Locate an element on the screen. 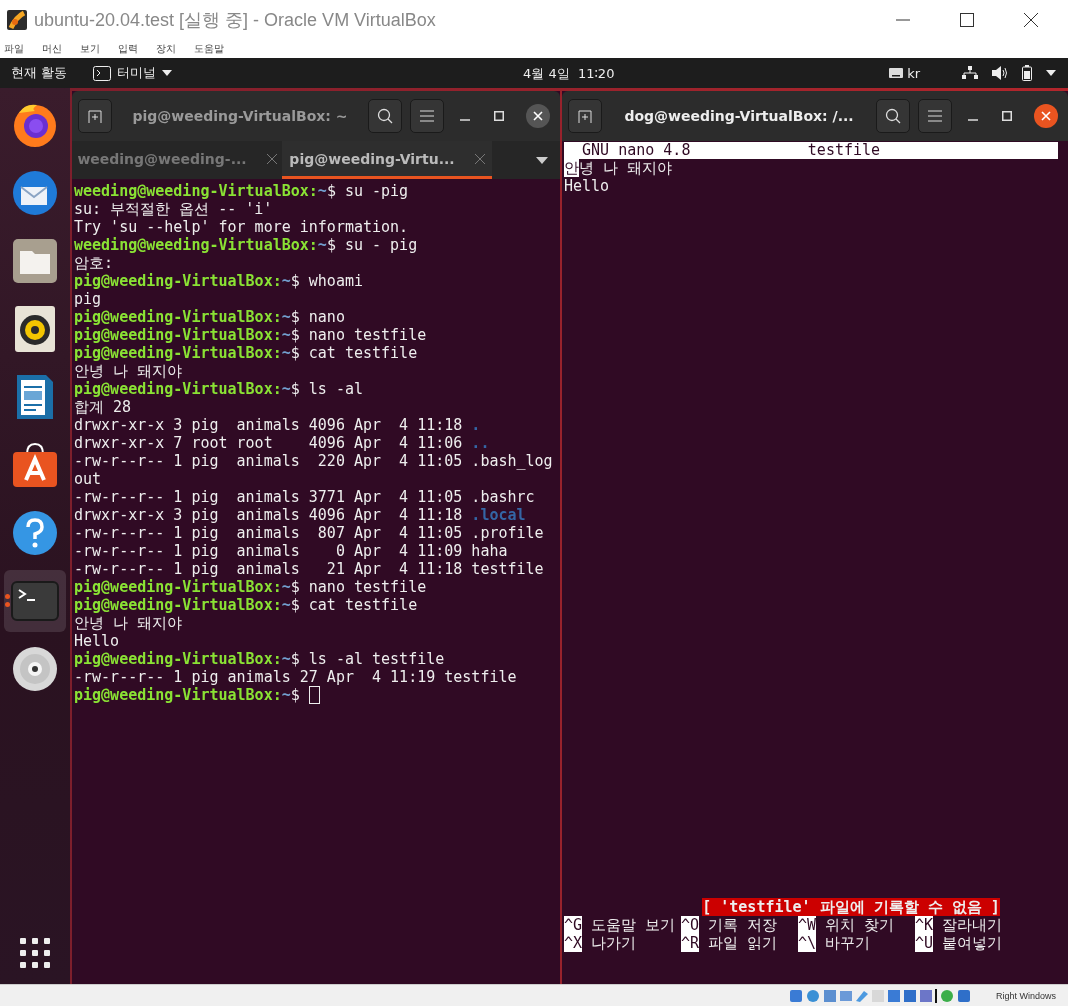  shortcut-key: ^X is located at coordinates (573, 943).